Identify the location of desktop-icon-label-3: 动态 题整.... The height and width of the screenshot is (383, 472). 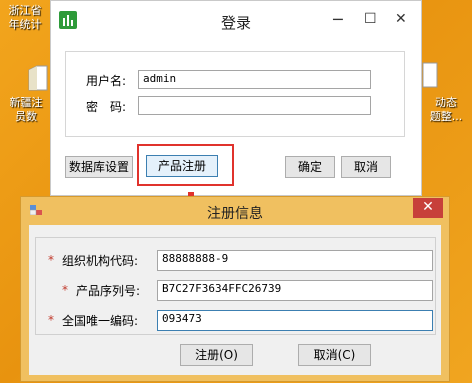
(446, 110).